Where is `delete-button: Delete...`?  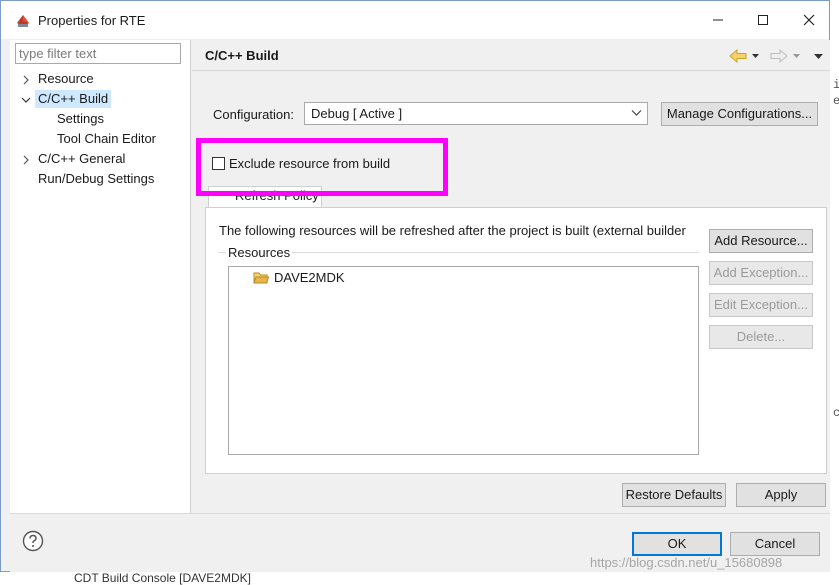 delete-button: Delete... is located at coordinates (761, 337).